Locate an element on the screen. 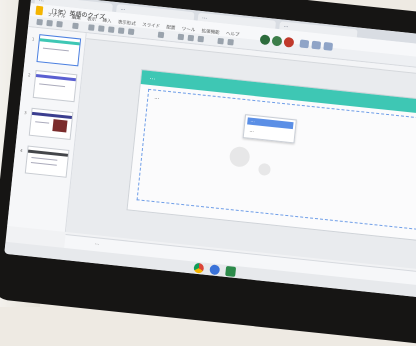 Image resolution: width=416 pixels, height=346 pixels. files-icon is located at coordinates (231, 271).